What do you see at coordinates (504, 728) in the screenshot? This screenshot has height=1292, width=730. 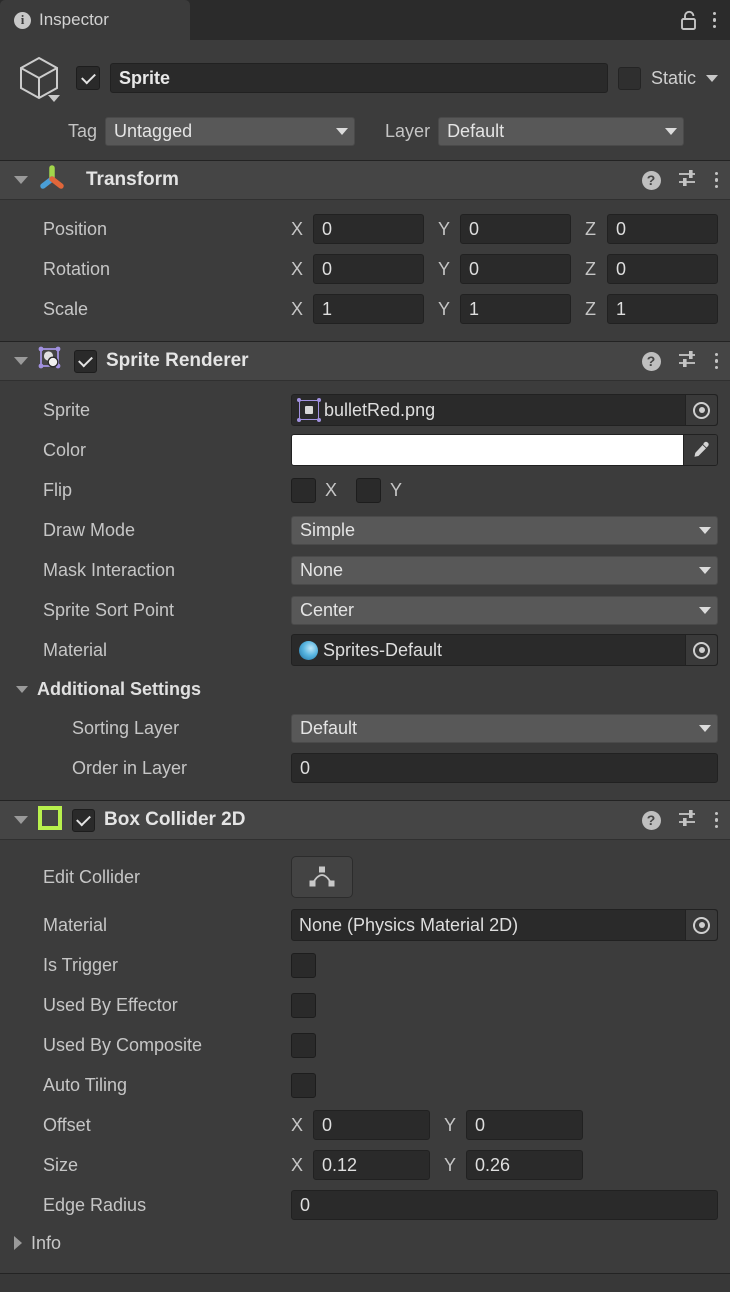 I see `sorting-layer-dropdown: Default` at bounding box center [504, 728].